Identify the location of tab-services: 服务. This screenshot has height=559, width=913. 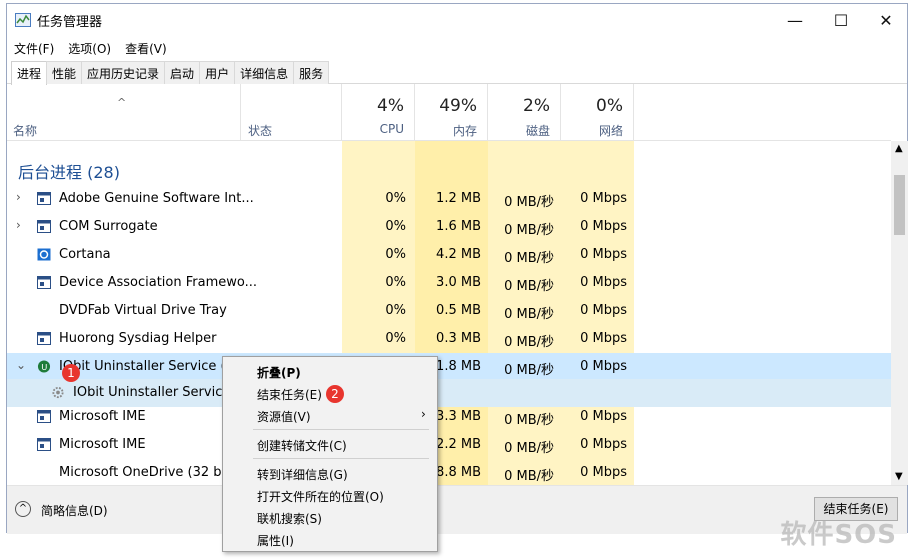
(311, 72).